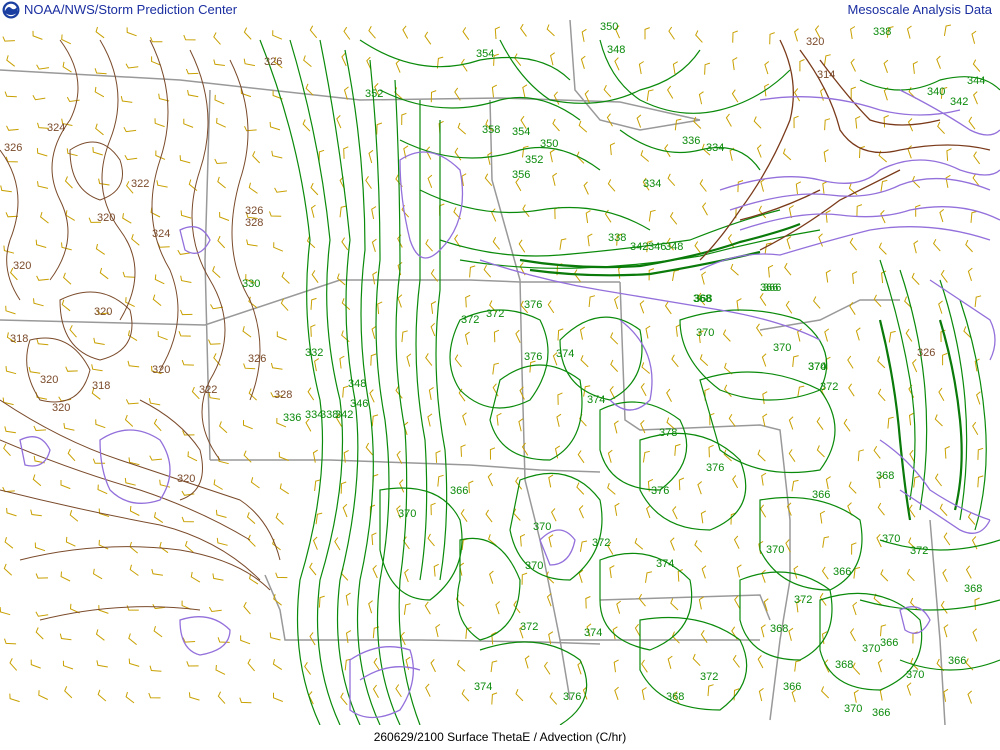  I want to click on contour-label: 344, so click(976, 81).